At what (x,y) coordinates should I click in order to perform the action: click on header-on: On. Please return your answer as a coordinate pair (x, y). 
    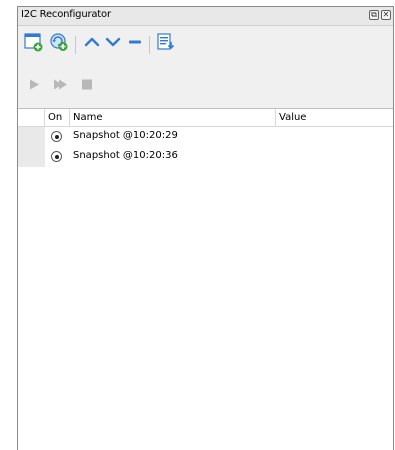
    Looking at the image, I should click on (57, 117).